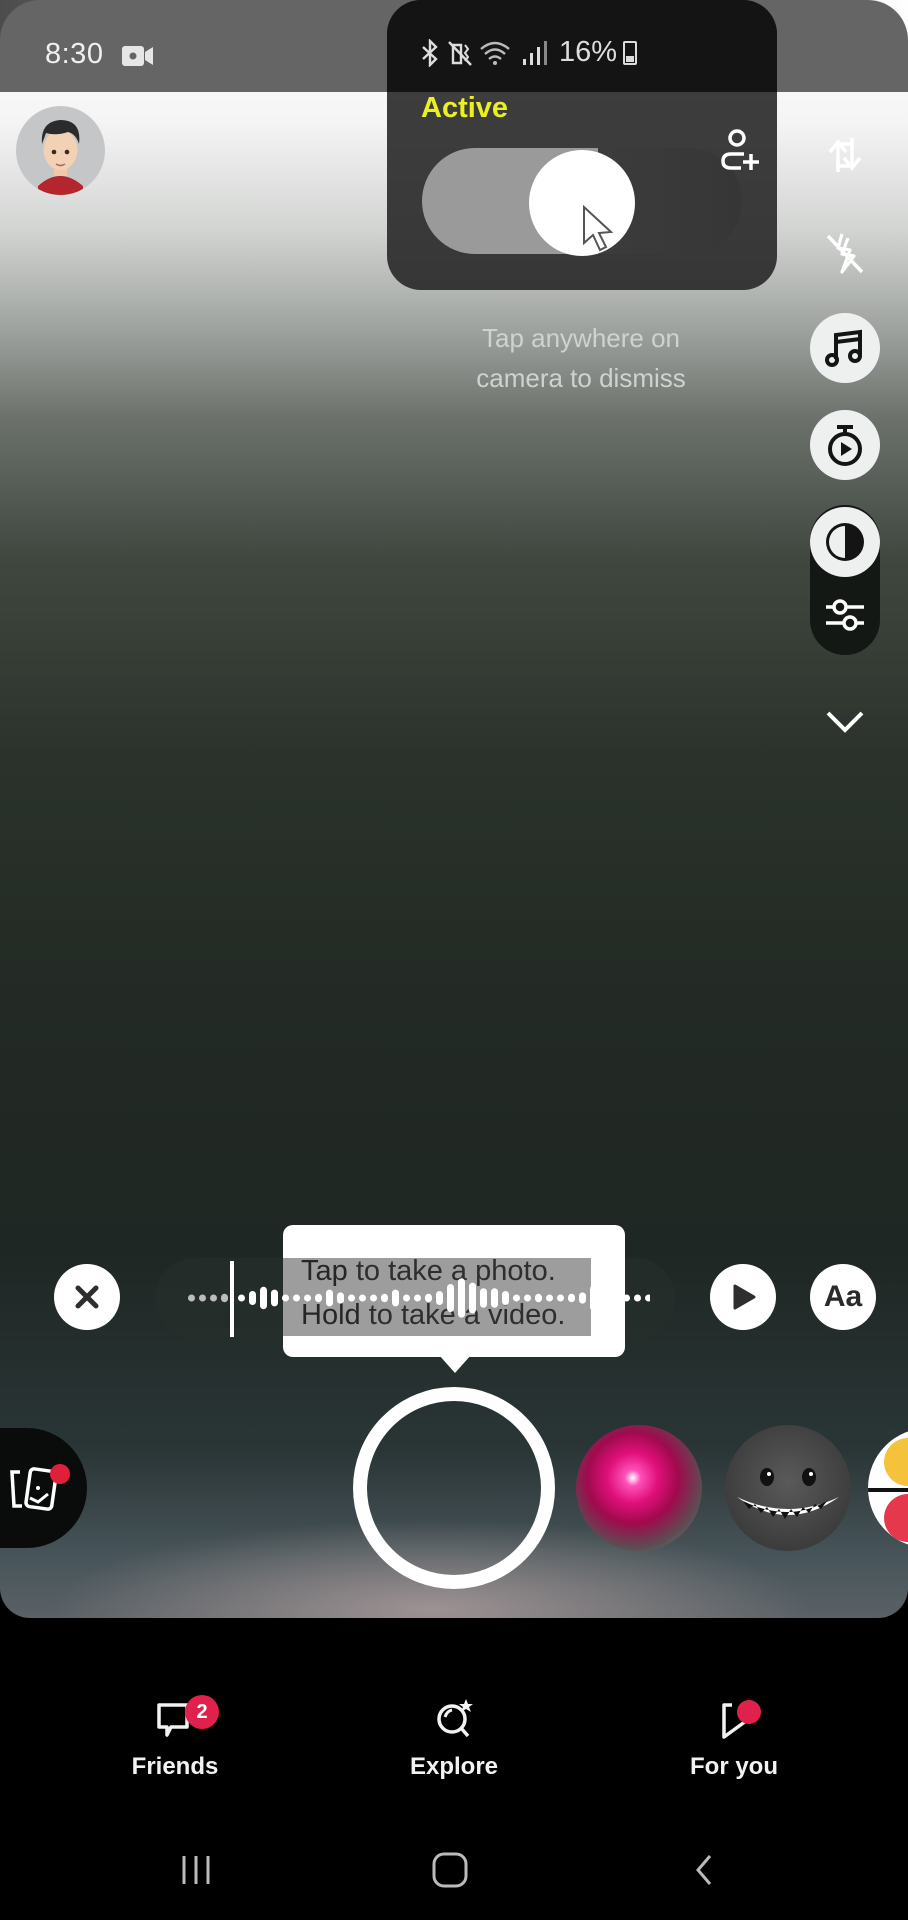 The image size is (908, 1920). I want to click on status-icons: 16%, so click(528, 52).